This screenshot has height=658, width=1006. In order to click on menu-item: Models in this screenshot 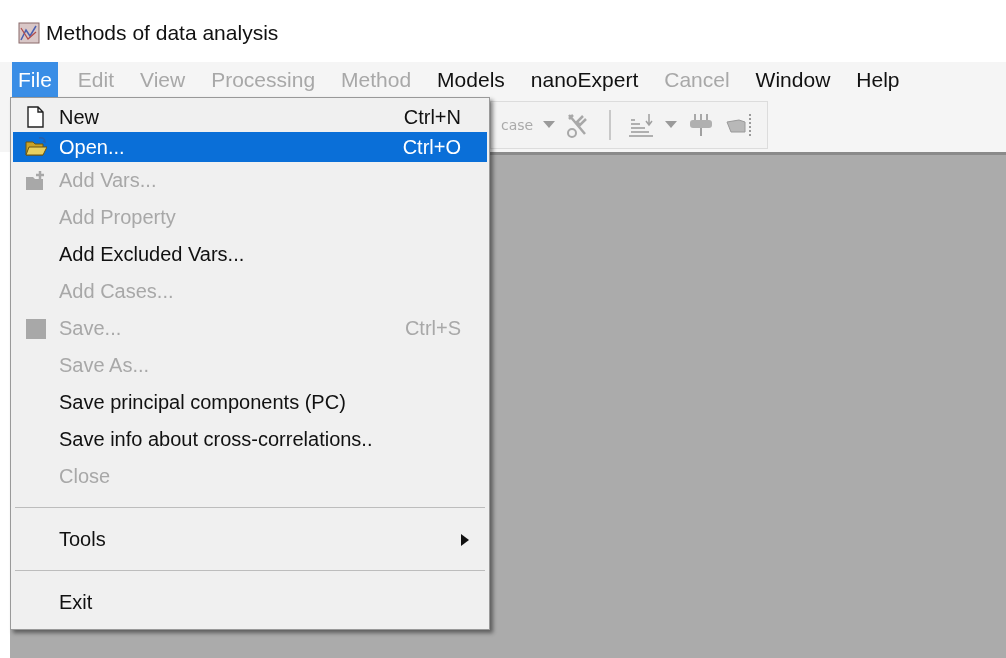, I will do `click(471, 79)`.